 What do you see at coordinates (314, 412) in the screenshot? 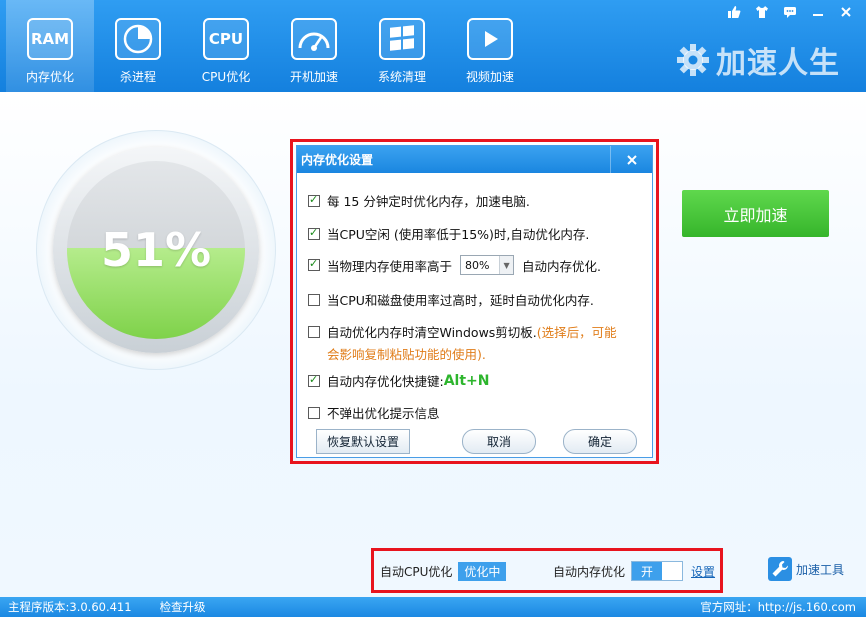
I see `checkbox-no-popup` at bounding box center [314, 412].